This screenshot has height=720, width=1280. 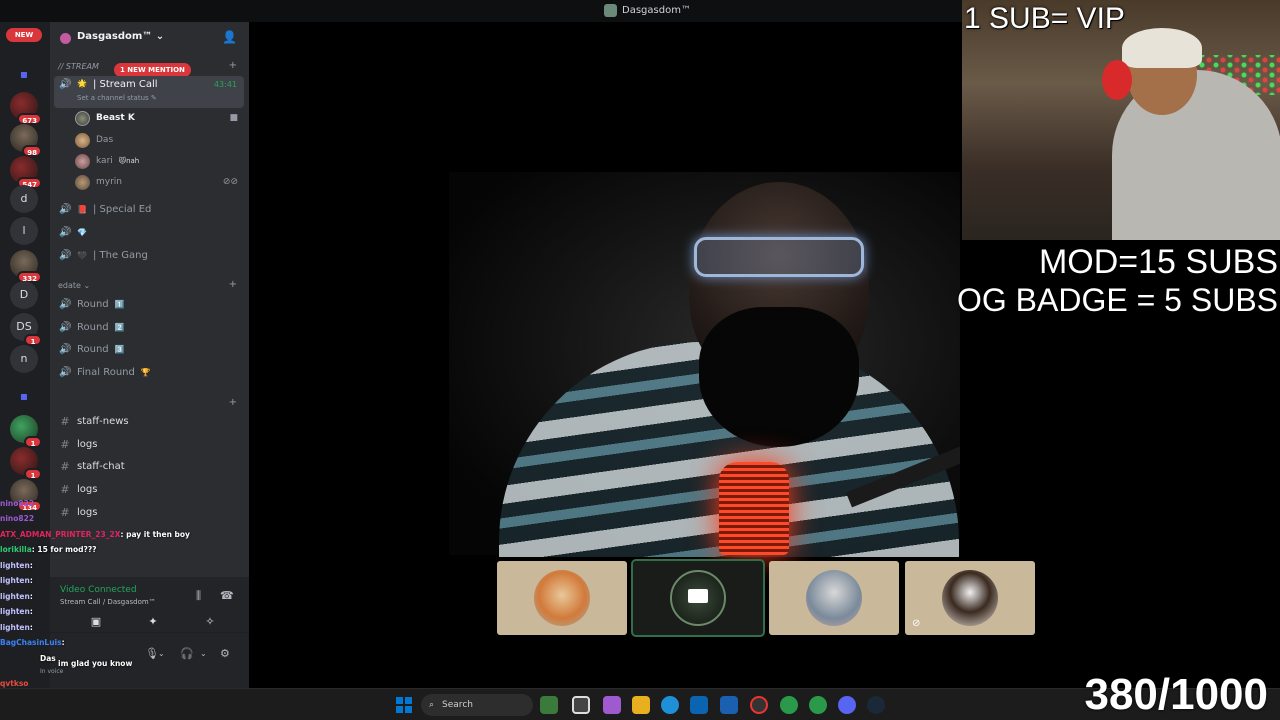 I want to click on unread-badge: 1, so click(x=33, y=474).